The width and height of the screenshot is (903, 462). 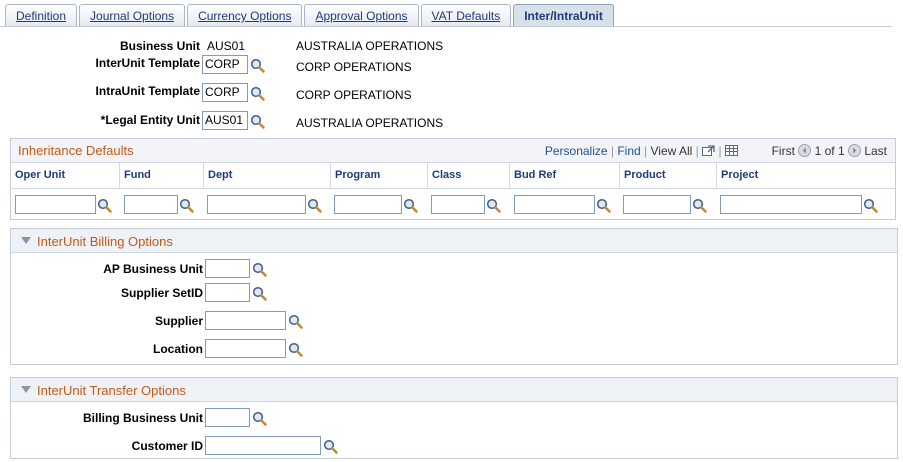 I want to click on tab-inter-intraunit: Inter/IntraUnit, so click(x=563, y=15).